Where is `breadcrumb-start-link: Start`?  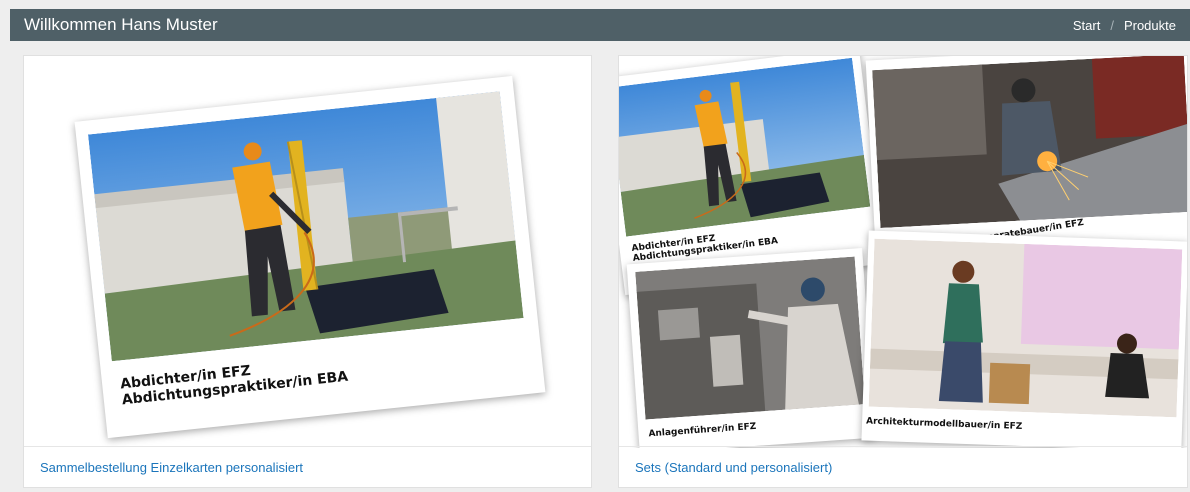
breadcrumb-start-link: Start is located at coordinates (1086, 25).